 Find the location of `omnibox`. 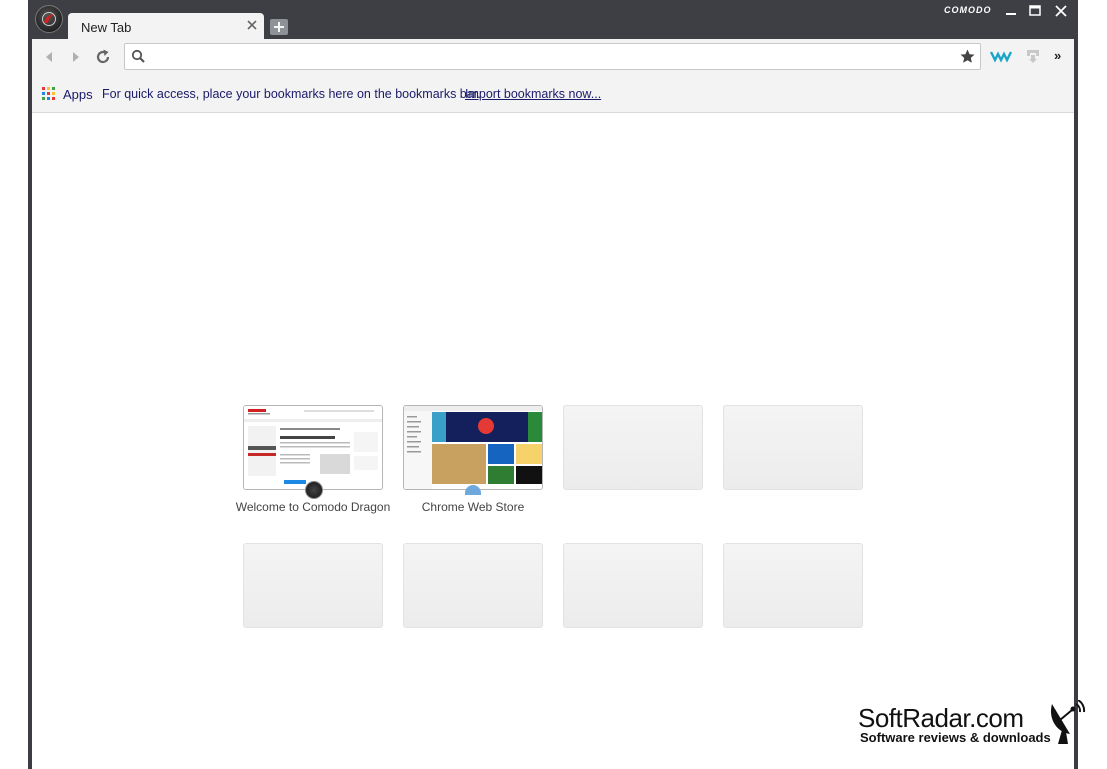

omnibox is located at coordinates (552, 56).